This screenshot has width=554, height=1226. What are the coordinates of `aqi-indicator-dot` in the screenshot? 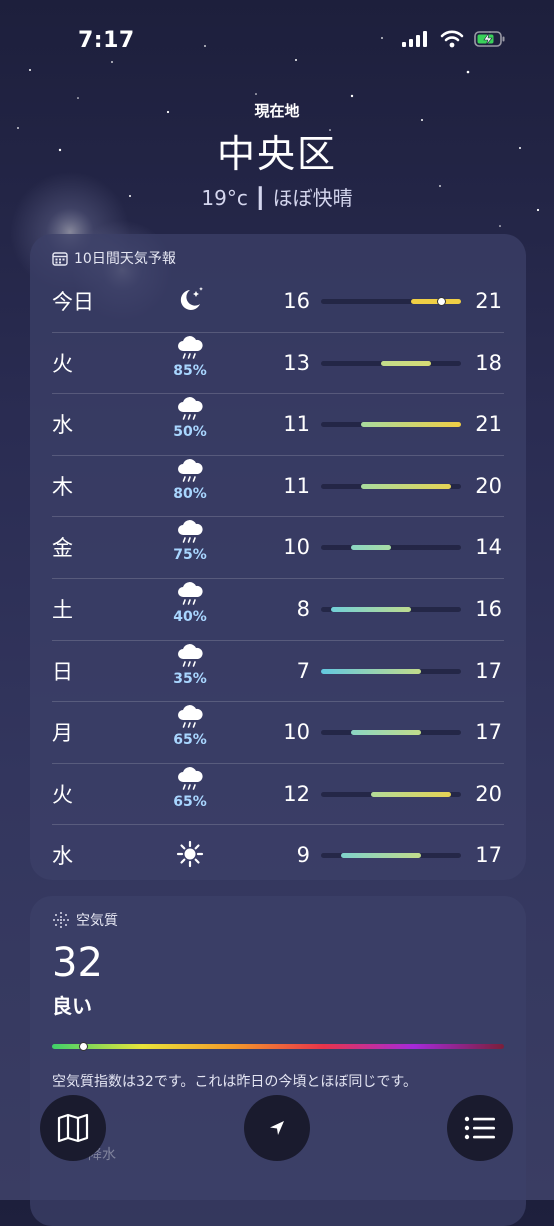 It's located at (84, 1046).